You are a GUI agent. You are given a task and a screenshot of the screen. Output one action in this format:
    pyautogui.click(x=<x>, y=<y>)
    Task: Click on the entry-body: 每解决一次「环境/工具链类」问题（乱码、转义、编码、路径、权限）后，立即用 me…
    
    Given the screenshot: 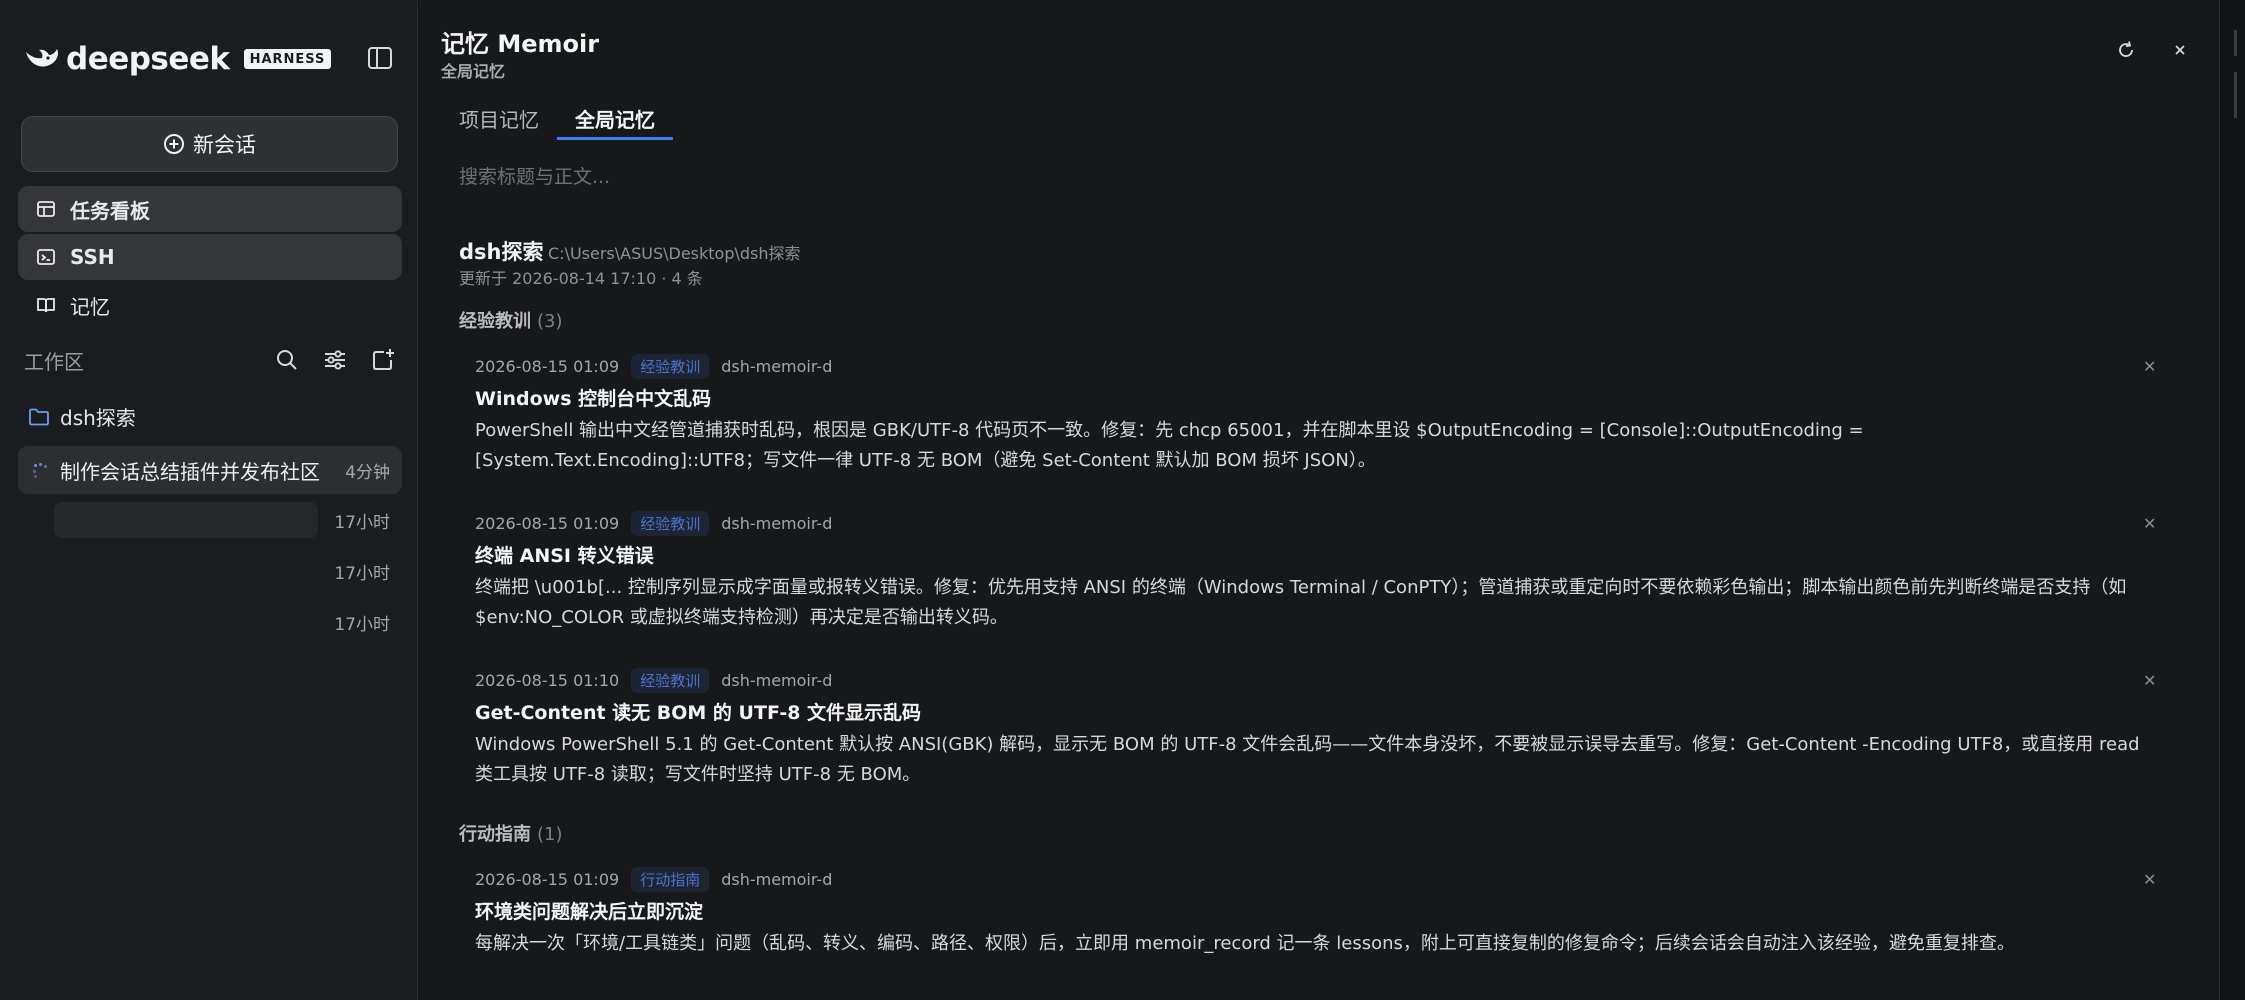 What is the action you would take?
    pyautogui.click(x=1245, y=943)
    